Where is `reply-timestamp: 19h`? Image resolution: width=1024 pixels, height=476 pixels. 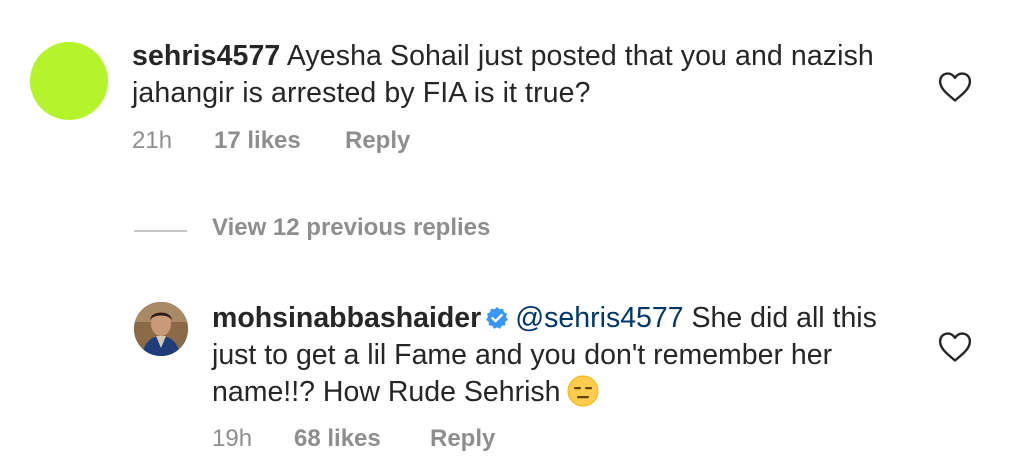
reply-timestamp: 19h is located at coordinates (253, 439).